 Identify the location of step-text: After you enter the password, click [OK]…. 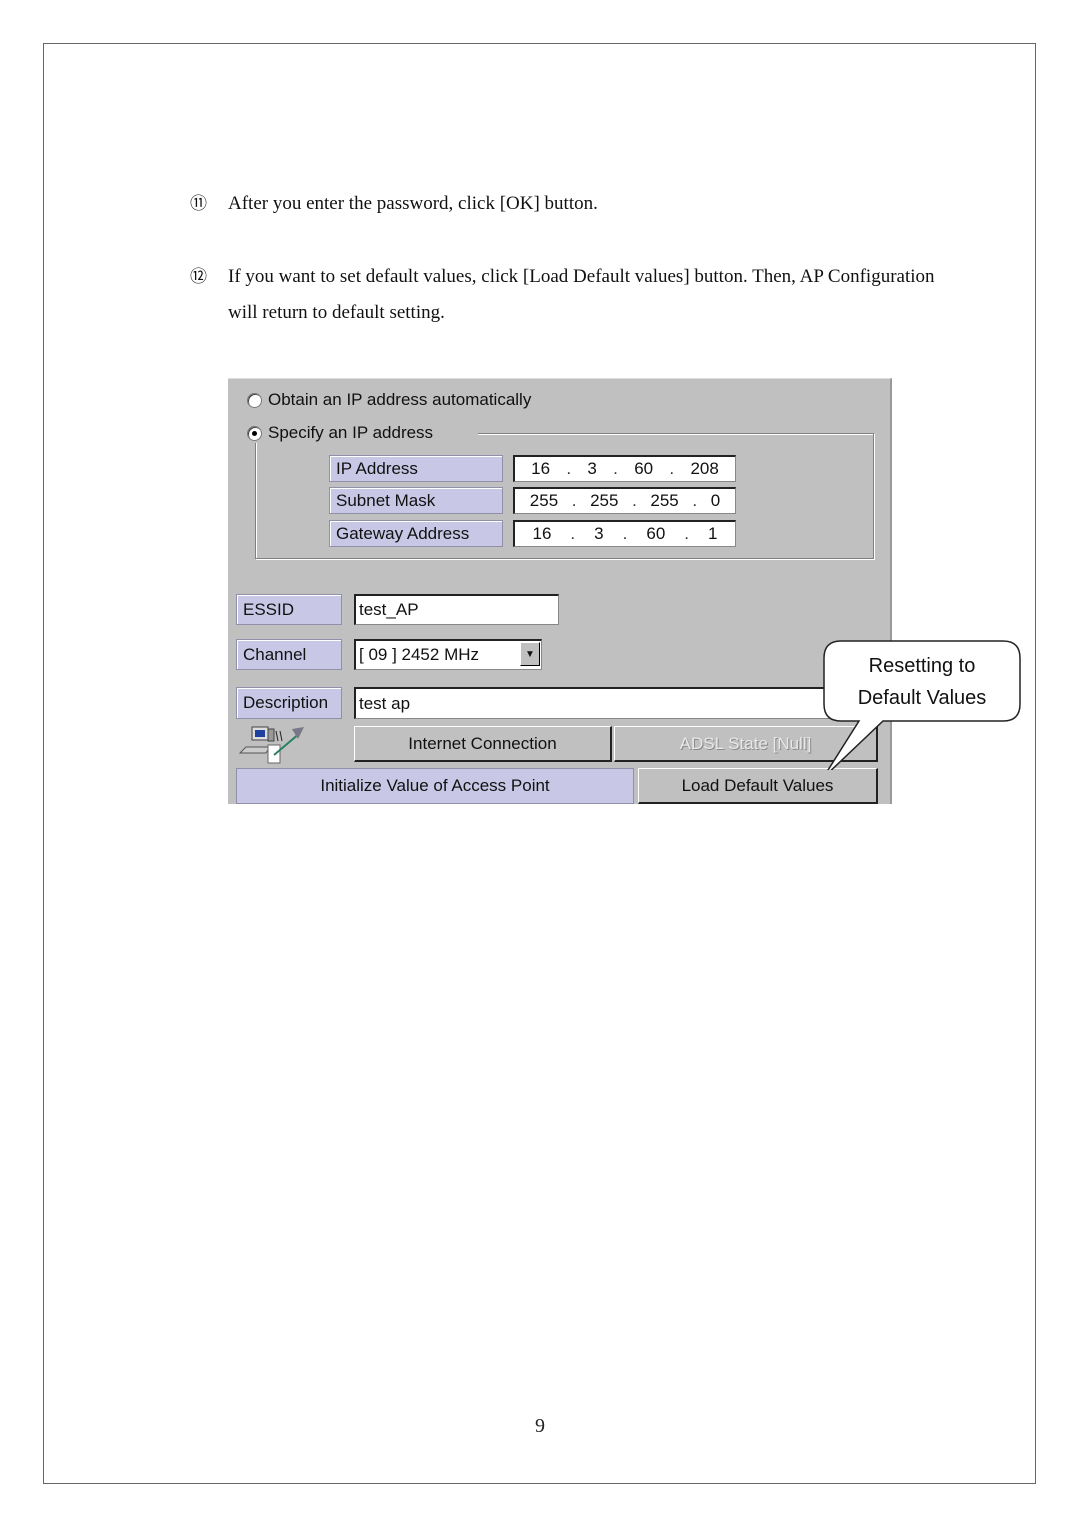
(413, 203).